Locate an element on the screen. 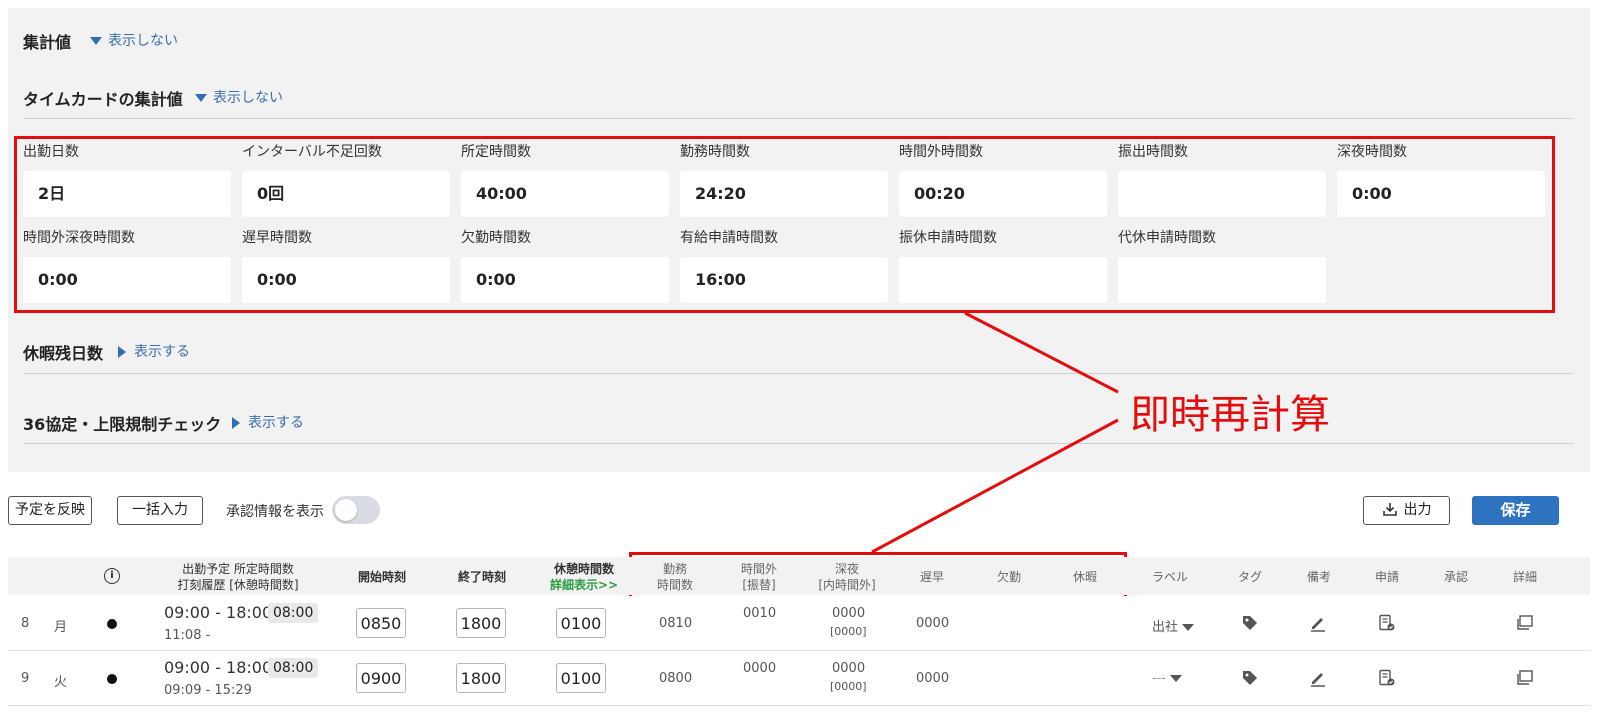  header-request: 申請 is located at coordinates (1386, 577).